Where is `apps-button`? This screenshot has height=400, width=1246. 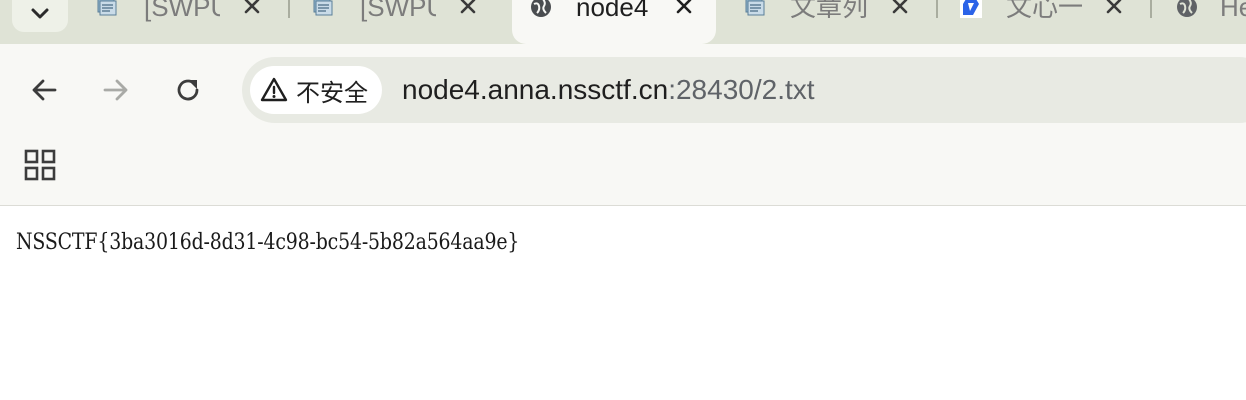 apps-button is located at coordinates (40, 165).